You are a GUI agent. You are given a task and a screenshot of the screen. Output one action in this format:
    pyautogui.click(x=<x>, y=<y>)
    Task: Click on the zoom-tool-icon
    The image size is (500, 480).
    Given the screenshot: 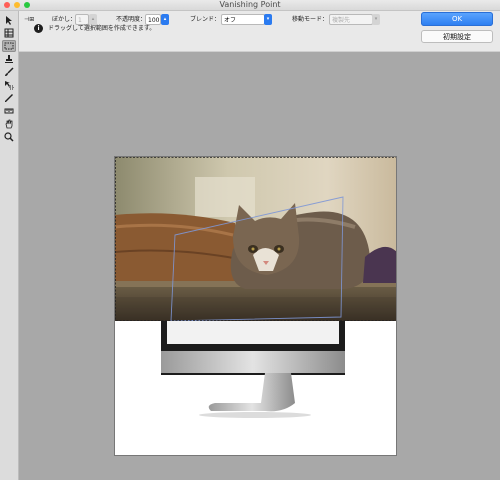 What is the action you would take?
    pyautogui.click(x=9, y=137)
    